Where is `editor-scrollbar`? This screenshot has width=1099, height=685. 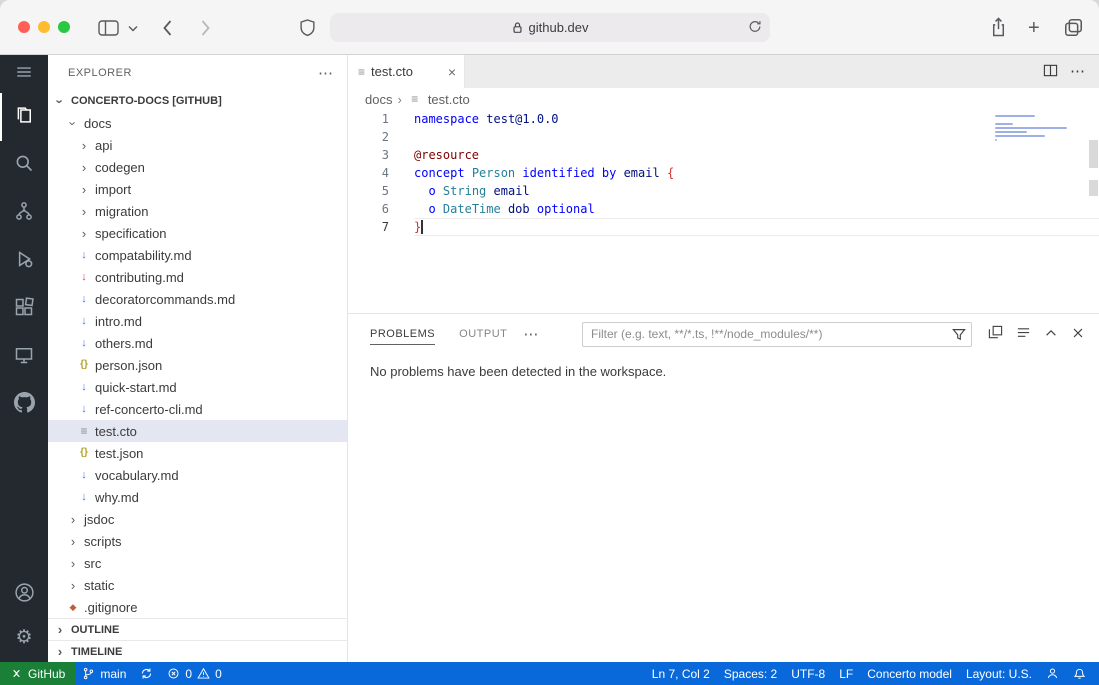 editor-scrollbar is located at coordinates (1093, 211).